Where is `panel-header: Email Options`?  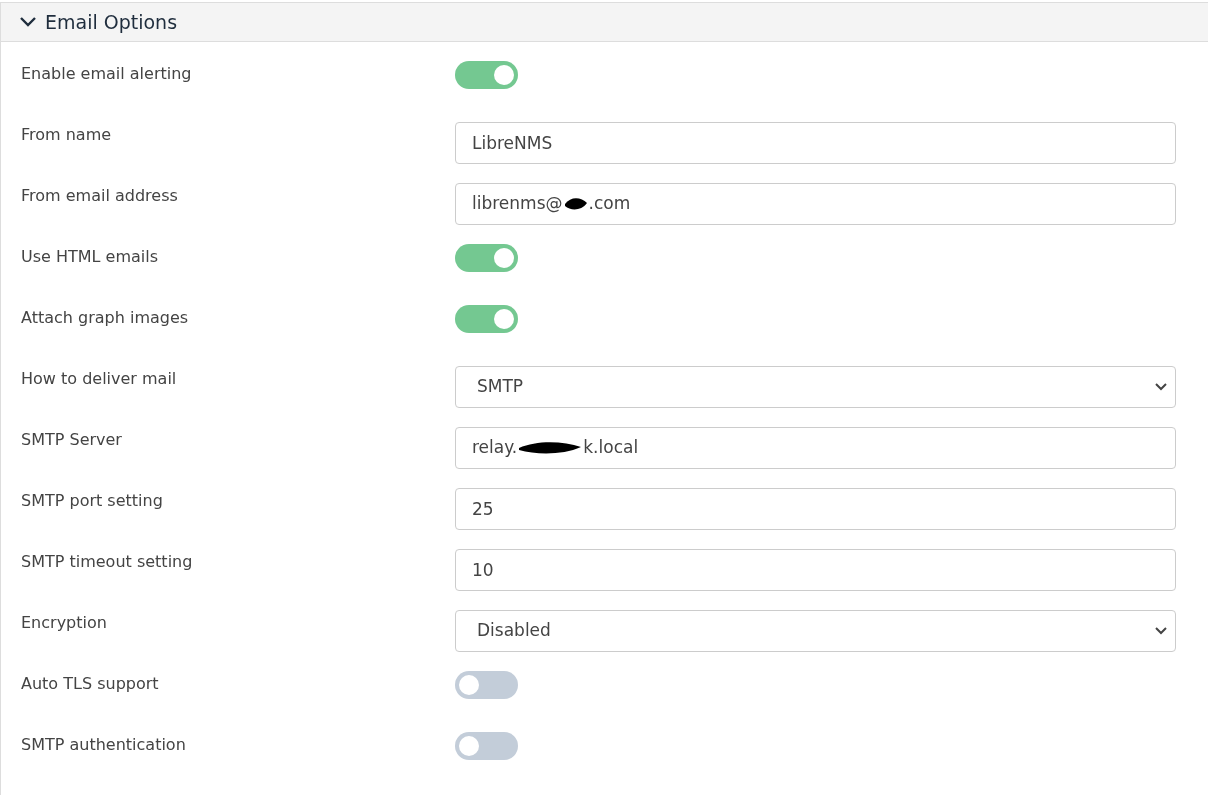 panel-header: Email Options is located at coordinates (604, 22).